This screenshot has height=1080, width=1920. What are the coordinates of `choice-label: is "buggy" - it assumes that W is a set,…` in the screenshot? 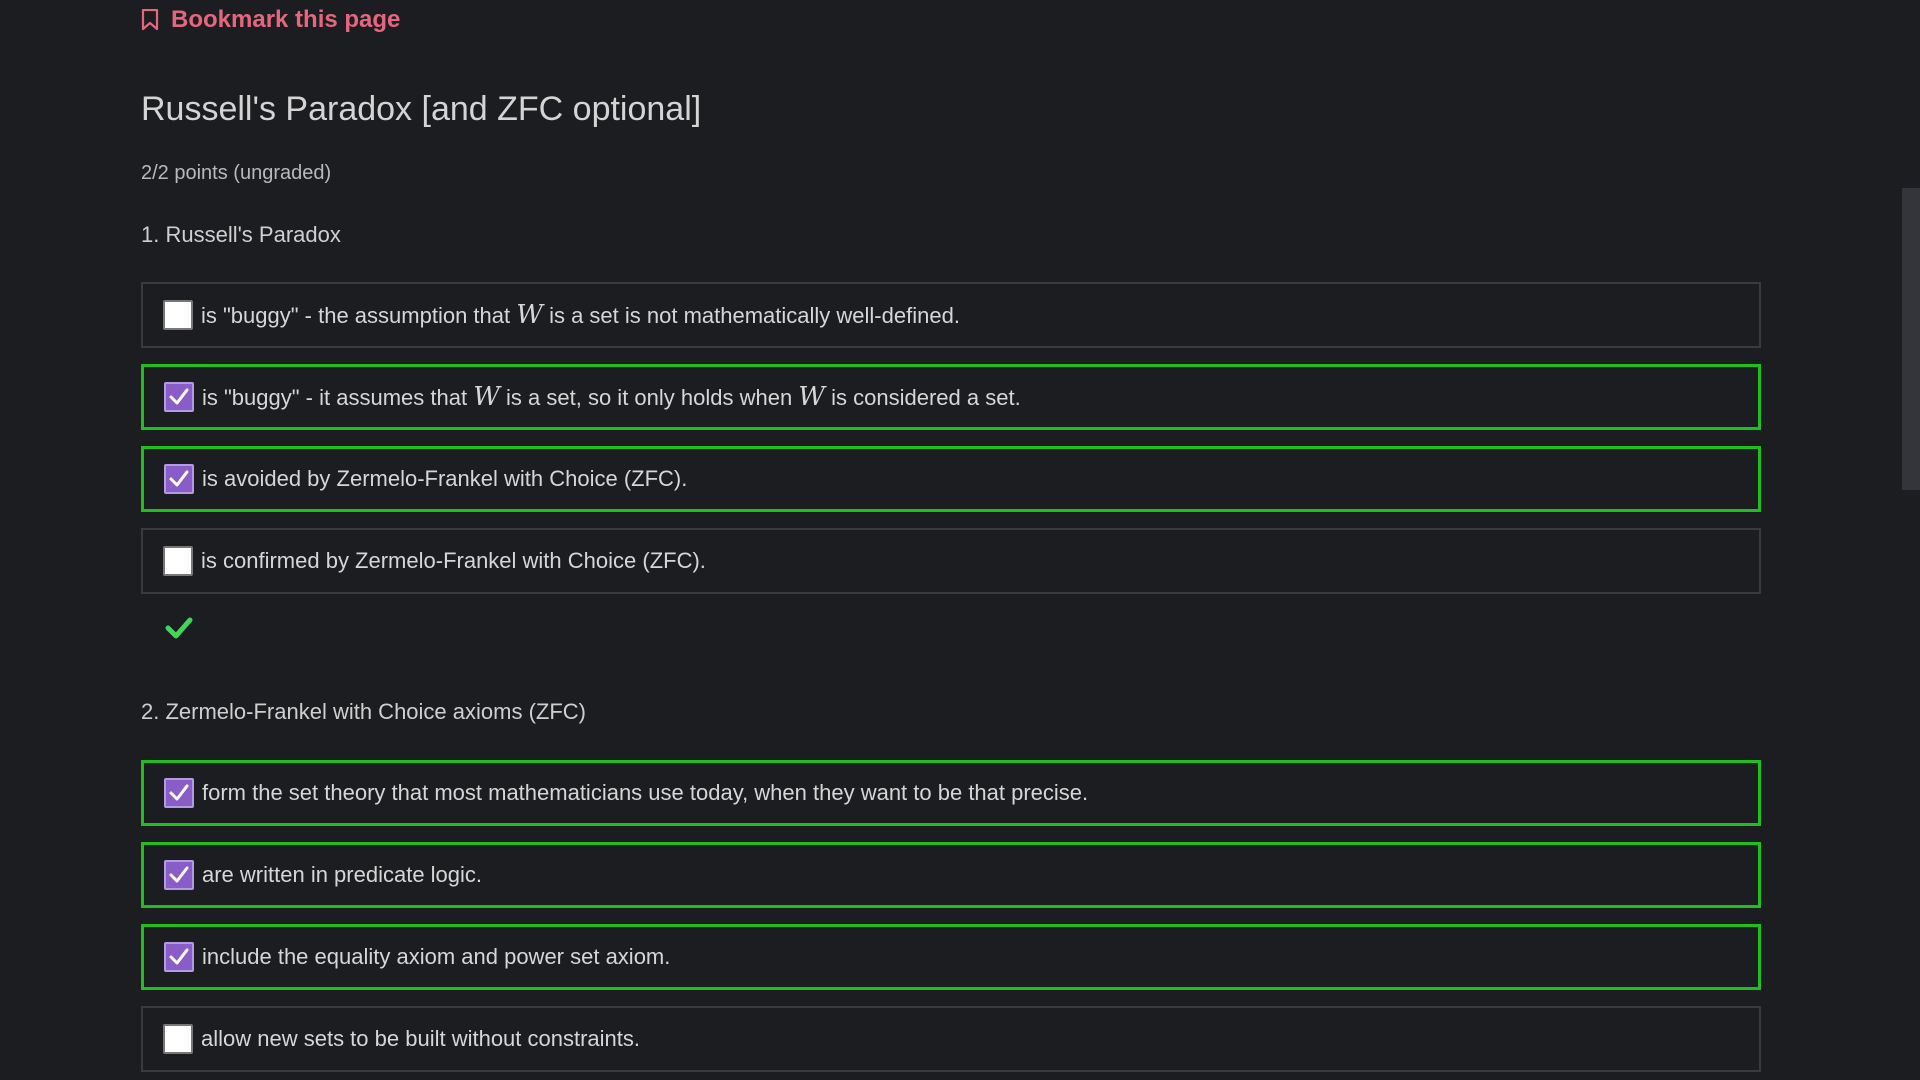 It's located at (611, 397).